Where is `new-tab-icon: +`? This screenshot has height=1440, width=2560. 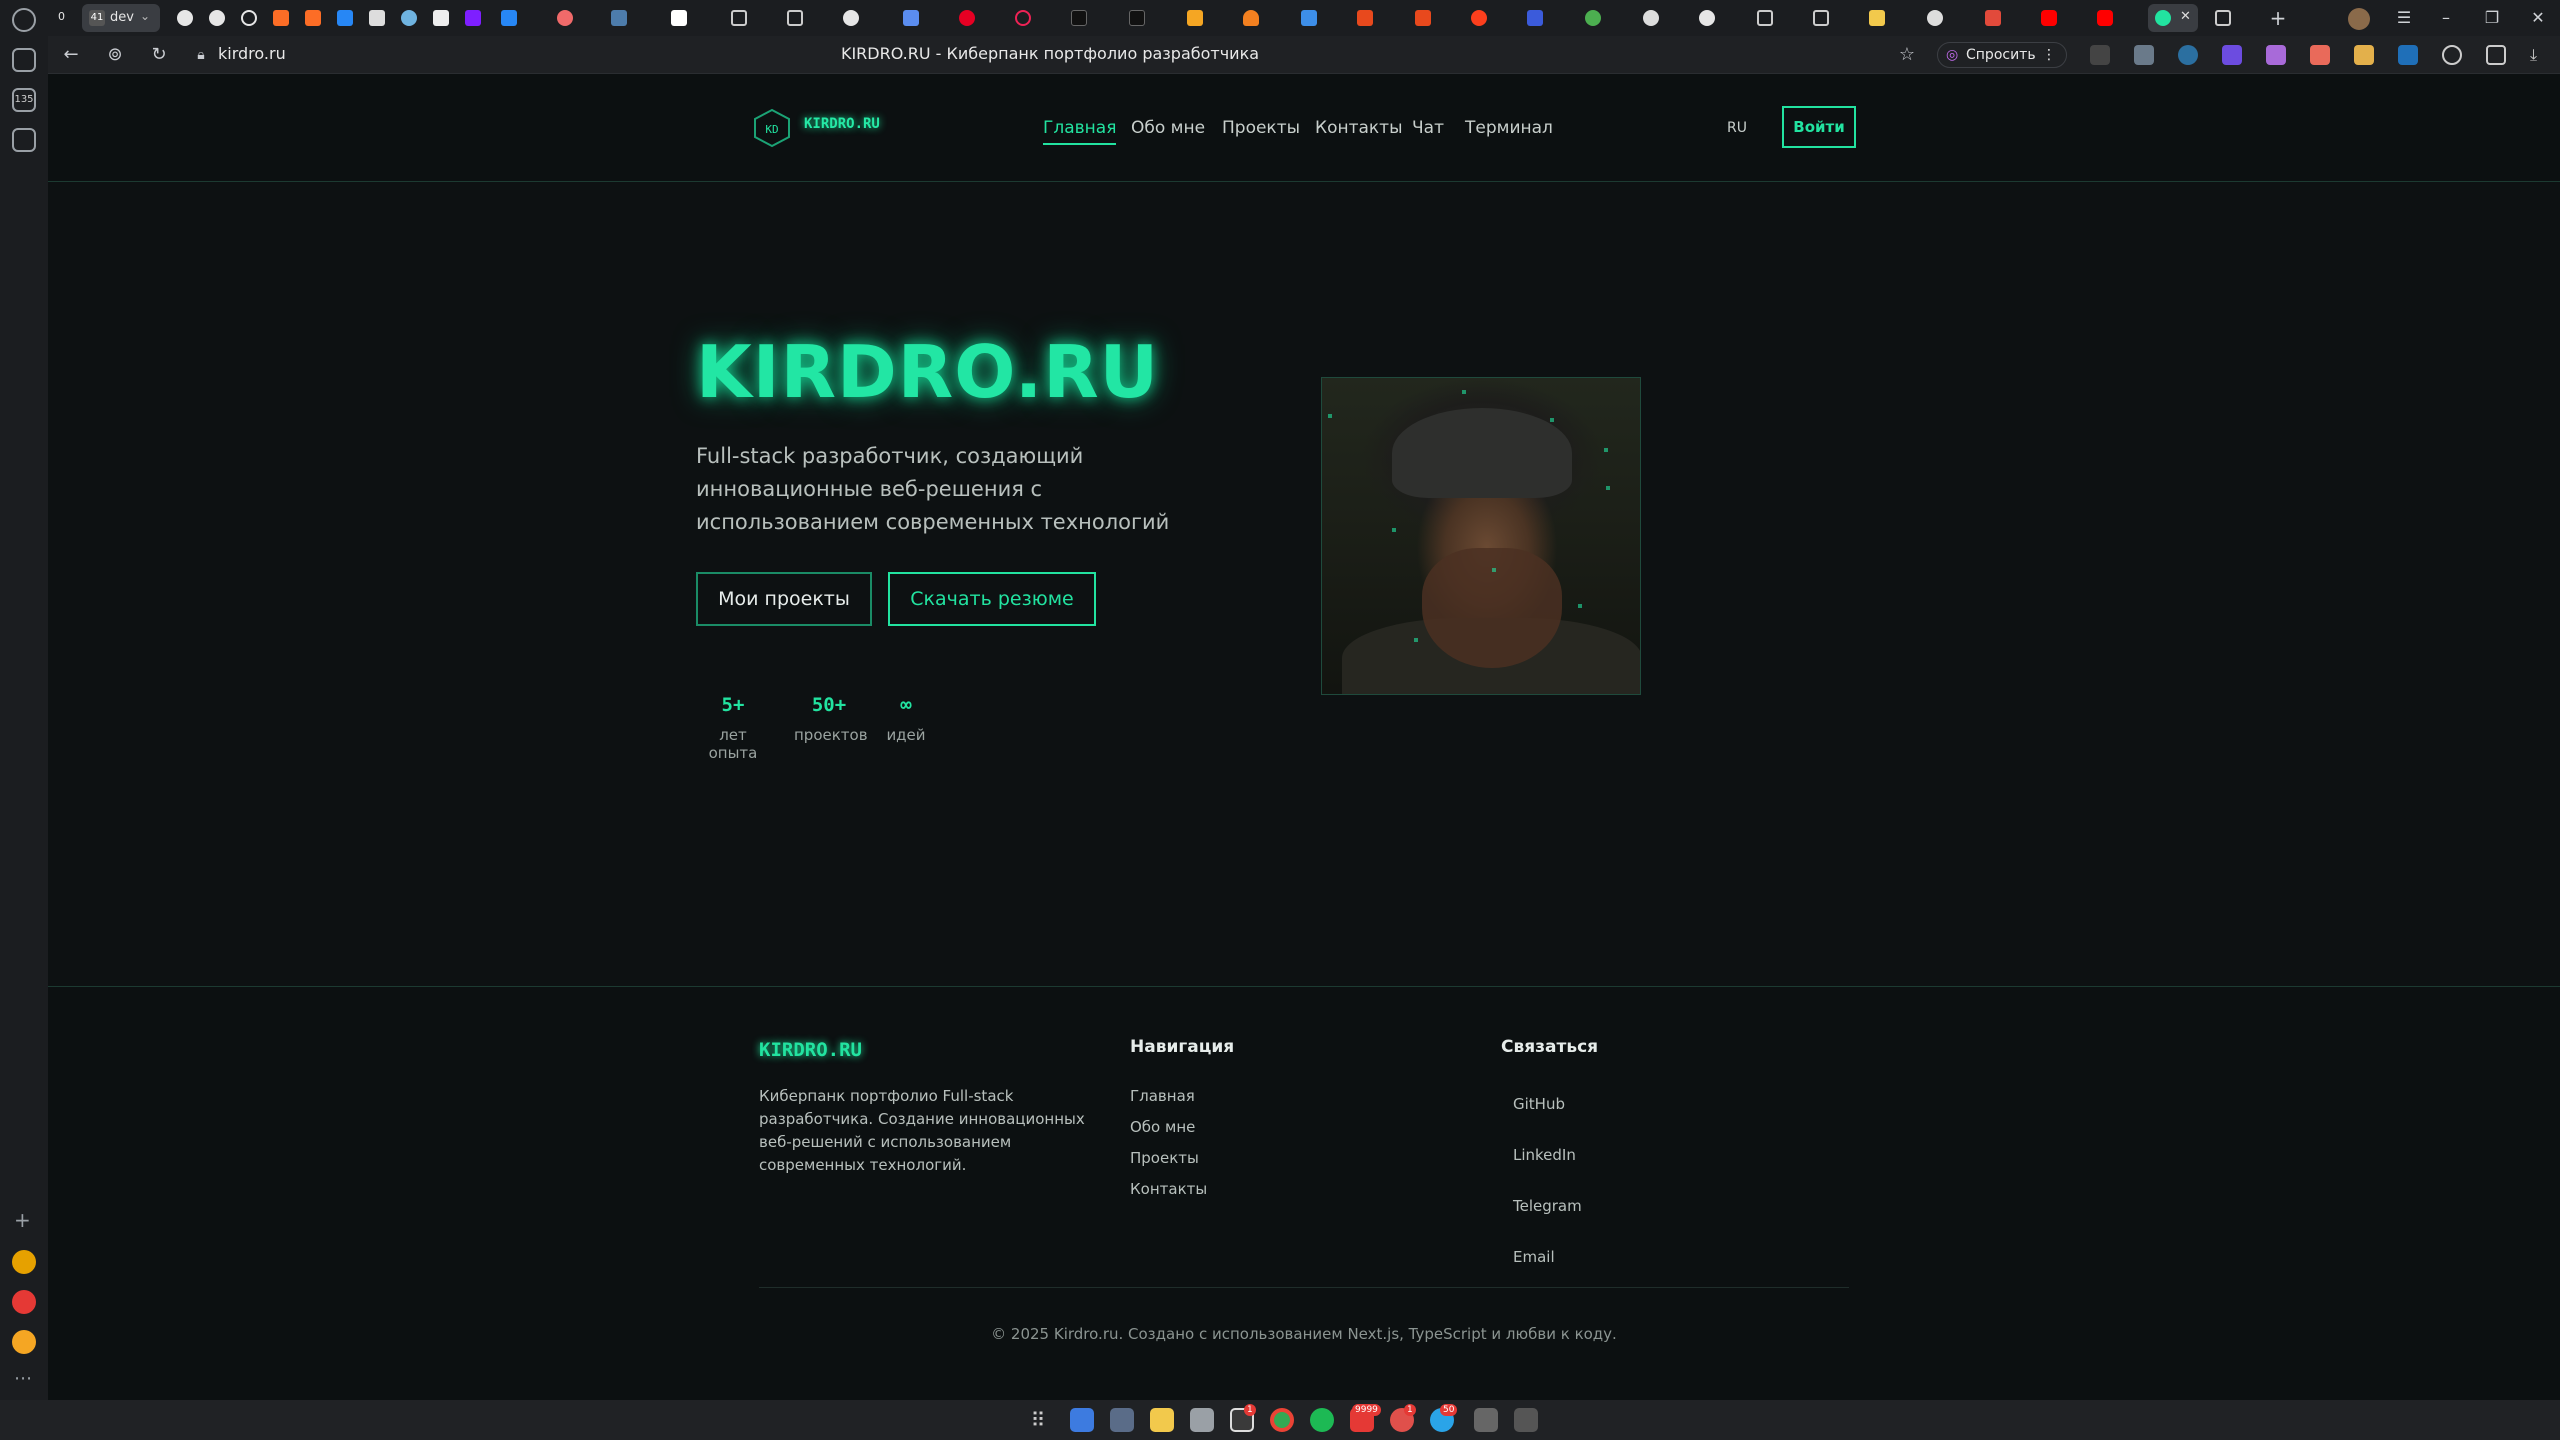 new-tab-icon: + is located at coordinates (2278, 18).